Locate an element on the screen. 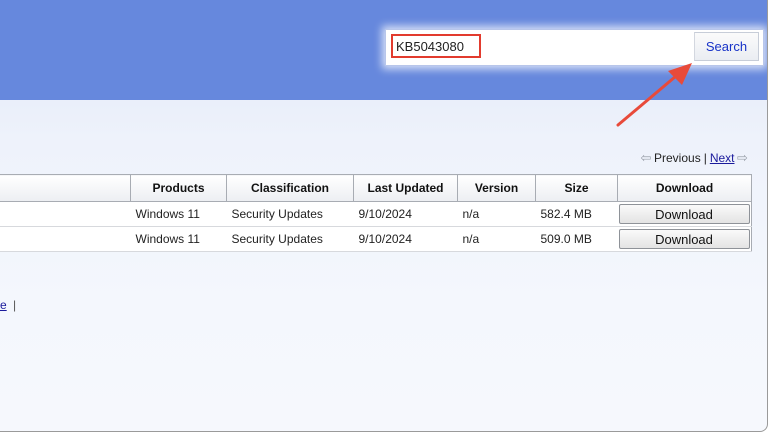 The image size is (769, 433). column-header-title is located at coordinates (65, 188).